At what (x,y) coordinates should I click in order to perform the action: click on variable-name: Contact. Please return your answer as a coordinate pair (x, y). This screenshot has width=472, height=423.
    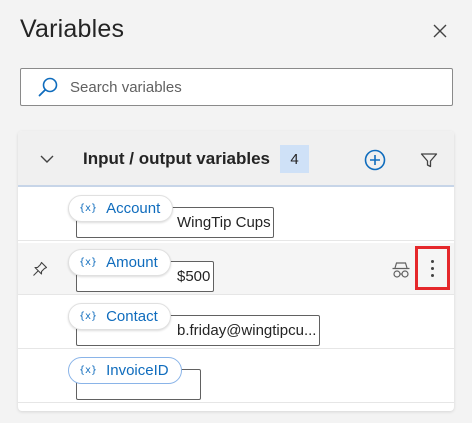
    Looking at the image, I should click on (132, 316).